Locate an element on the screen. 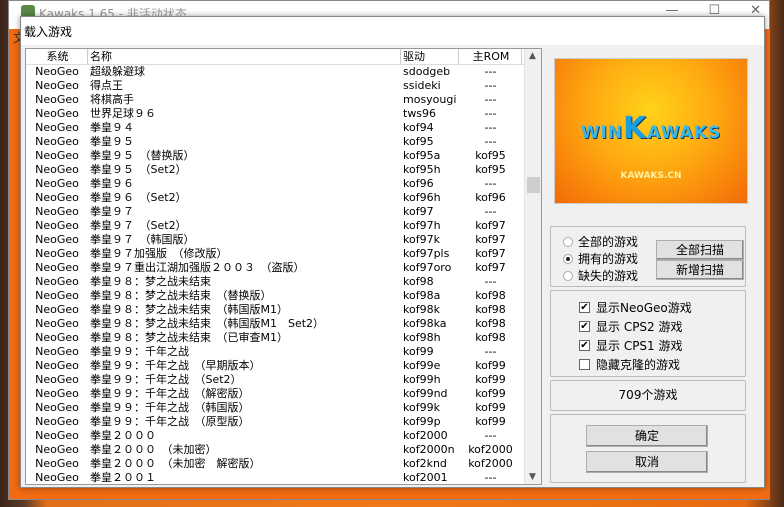 Image resolution: width=784 pixels, height=507 pixels. cell-driver: tws96 is located at coordinates (420, 113).